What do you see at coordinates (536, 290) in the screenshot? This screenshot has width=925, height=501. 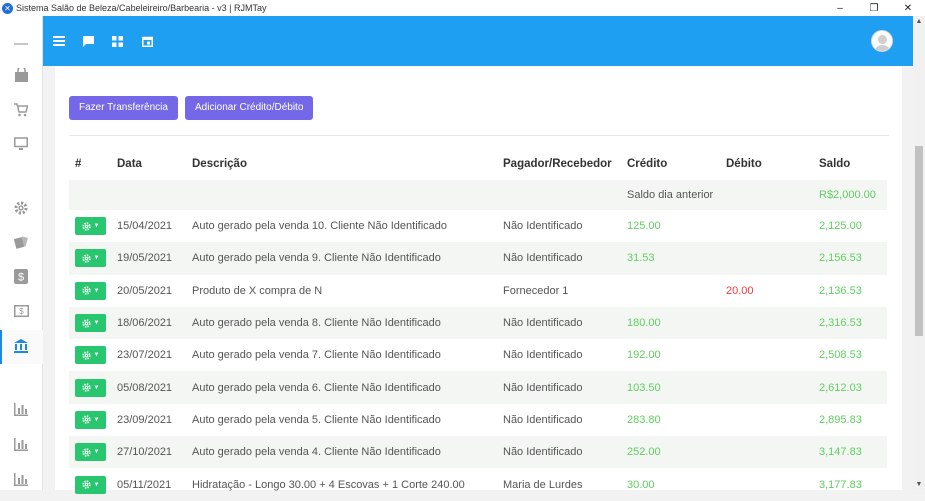 I see `cell-payer: Fornecedor 1` at bounding box center [536, 290].